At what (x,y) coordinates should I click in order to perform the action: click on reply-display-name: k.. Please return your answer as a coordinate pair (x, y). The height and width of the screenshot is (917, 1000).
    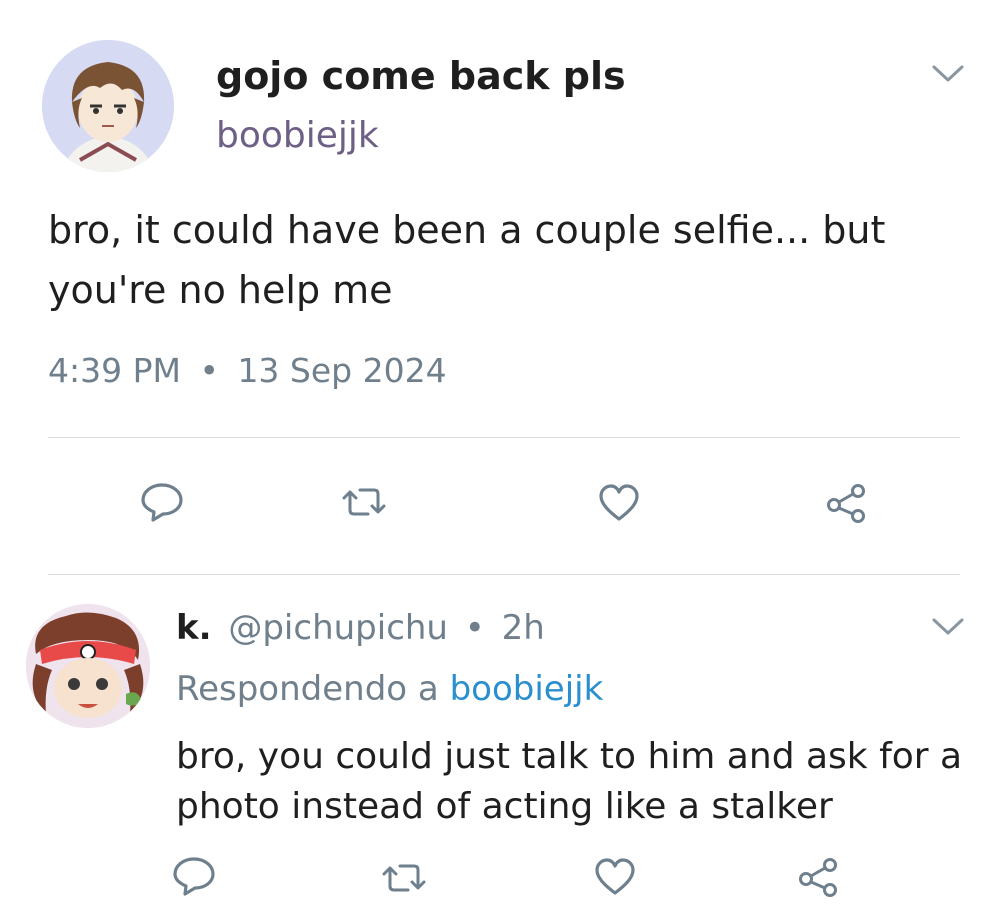
    Looking at the image, I should click on (194, 628).